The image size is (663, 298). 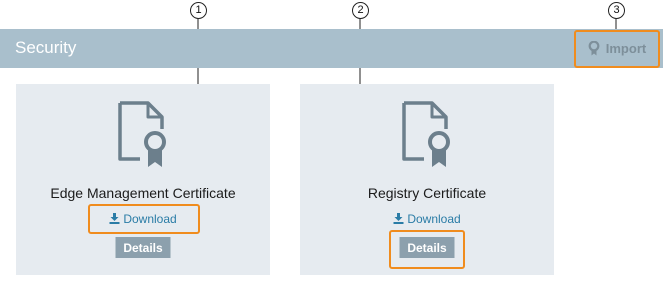 I want to click on callout-1: 1, so click(x=198, y=10).